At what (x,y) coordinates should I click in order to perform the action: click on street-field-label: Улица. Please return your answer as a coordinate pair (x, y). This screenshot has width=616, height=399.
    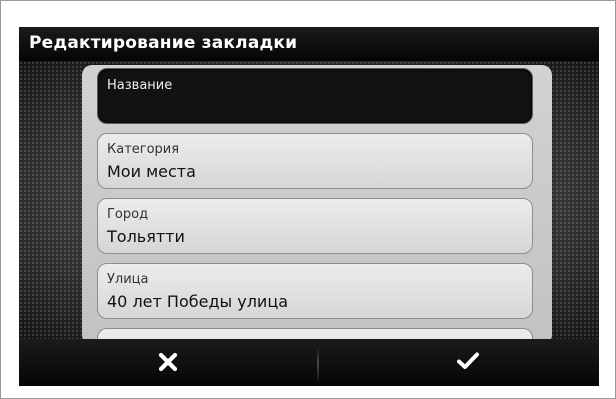
    Looking at the image, I should click on (128, 279).